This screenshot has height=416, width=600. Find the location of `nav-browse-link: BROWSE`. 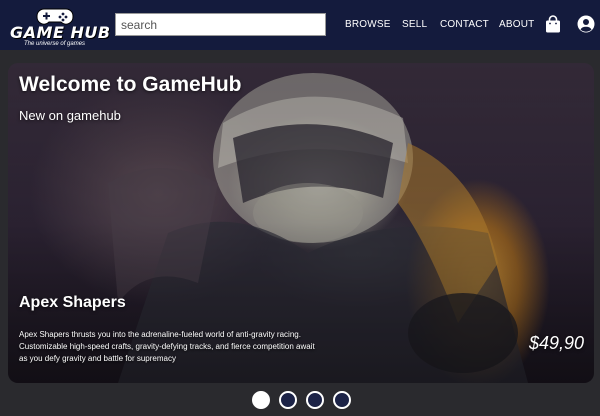

nav-browse-link: BROWSE is located at coordinates (368, 24).